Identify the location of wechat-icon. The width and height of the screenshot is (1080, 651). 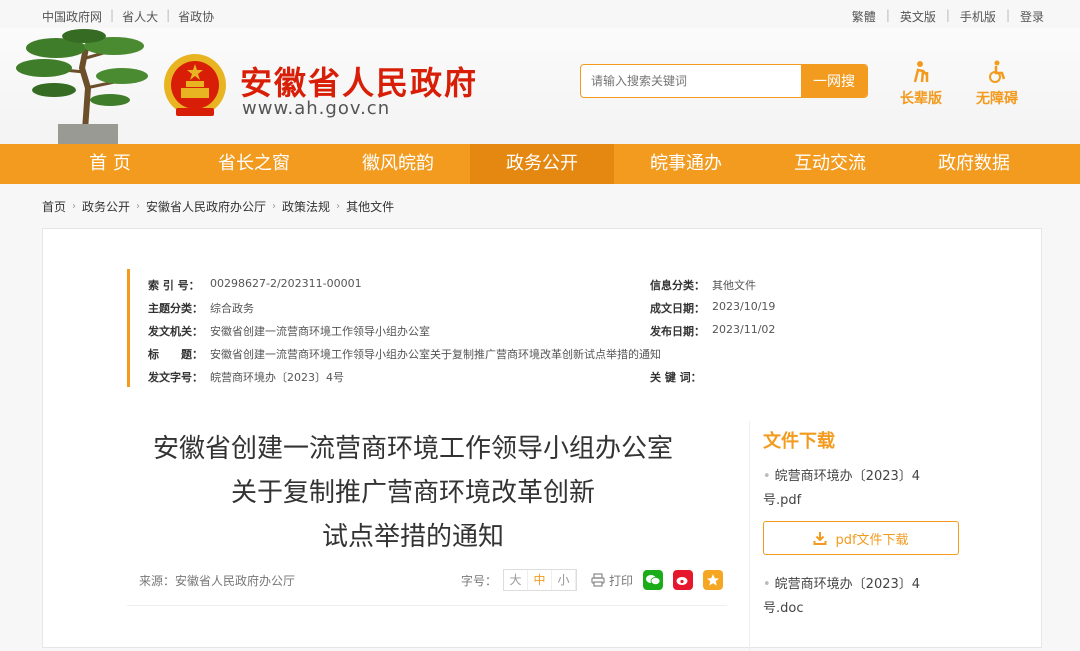
(653, 580).